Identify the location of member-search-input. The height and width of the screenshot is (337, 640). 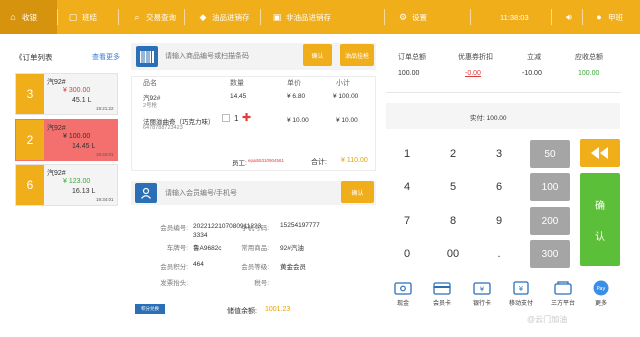
(235, 193).